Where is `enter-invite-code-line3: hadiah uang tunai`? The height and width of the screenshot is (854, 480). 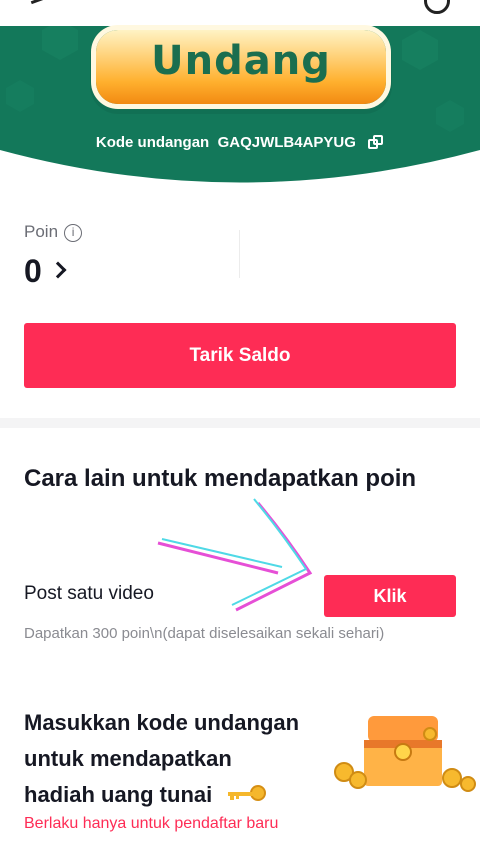 enter-invite-code-line3: hadiah uang tunai is located at coordinates (184, 795).